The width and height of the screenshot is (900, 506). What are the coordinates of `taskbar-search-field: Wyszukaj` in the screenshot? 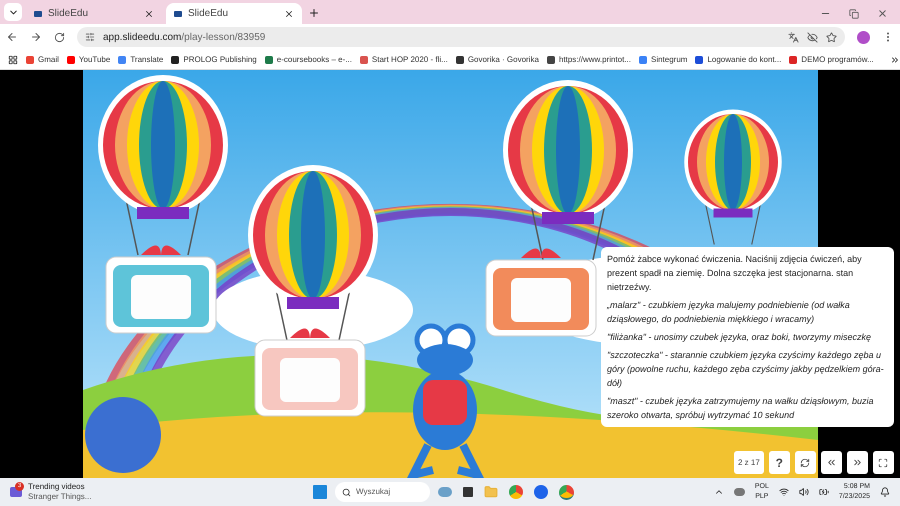 It's located at (382, 492).